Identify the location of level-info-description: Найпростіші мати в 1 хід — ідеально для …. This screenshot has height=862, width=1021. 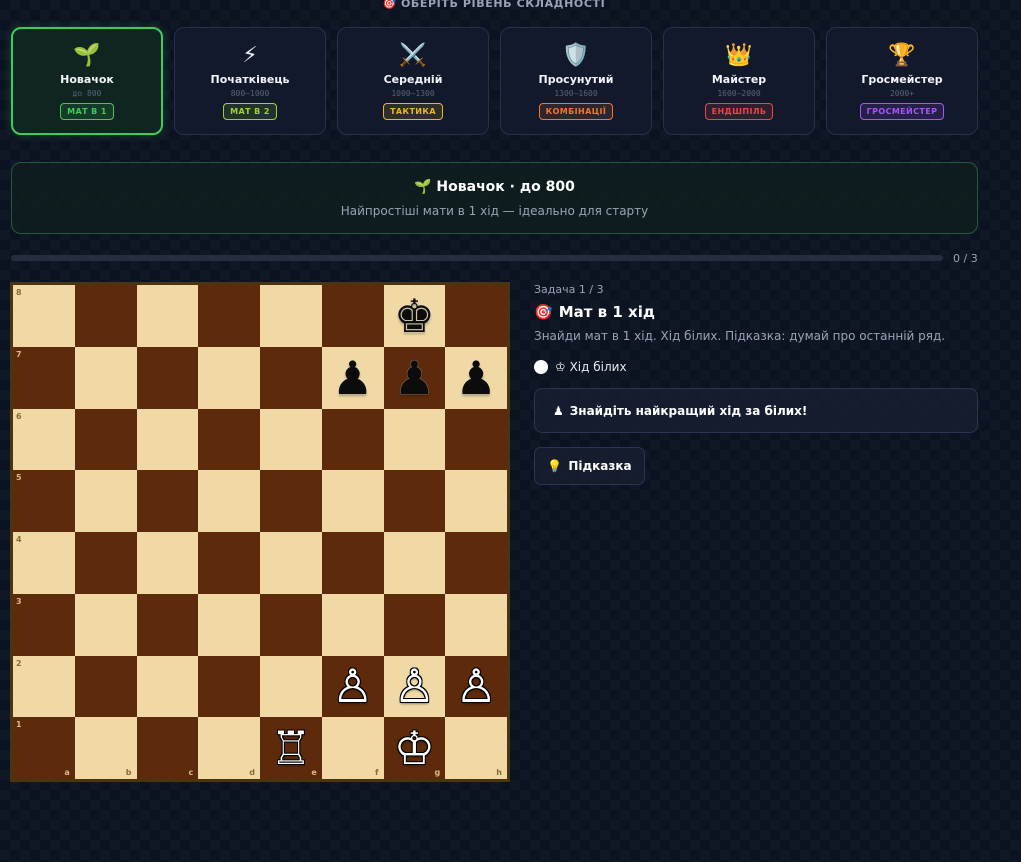
(494, 211).